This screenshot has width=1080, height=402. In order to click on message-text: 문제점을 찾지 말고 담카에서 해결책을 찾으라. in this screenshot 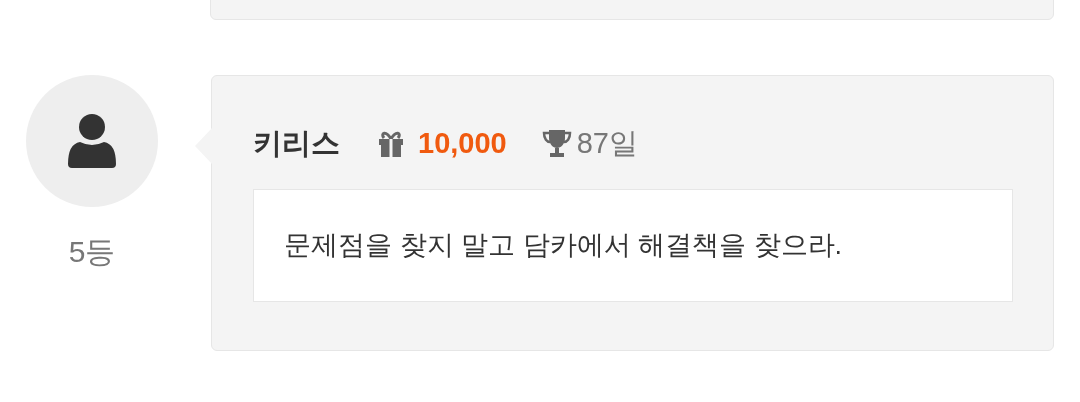, I will do `click(563, 246)`.